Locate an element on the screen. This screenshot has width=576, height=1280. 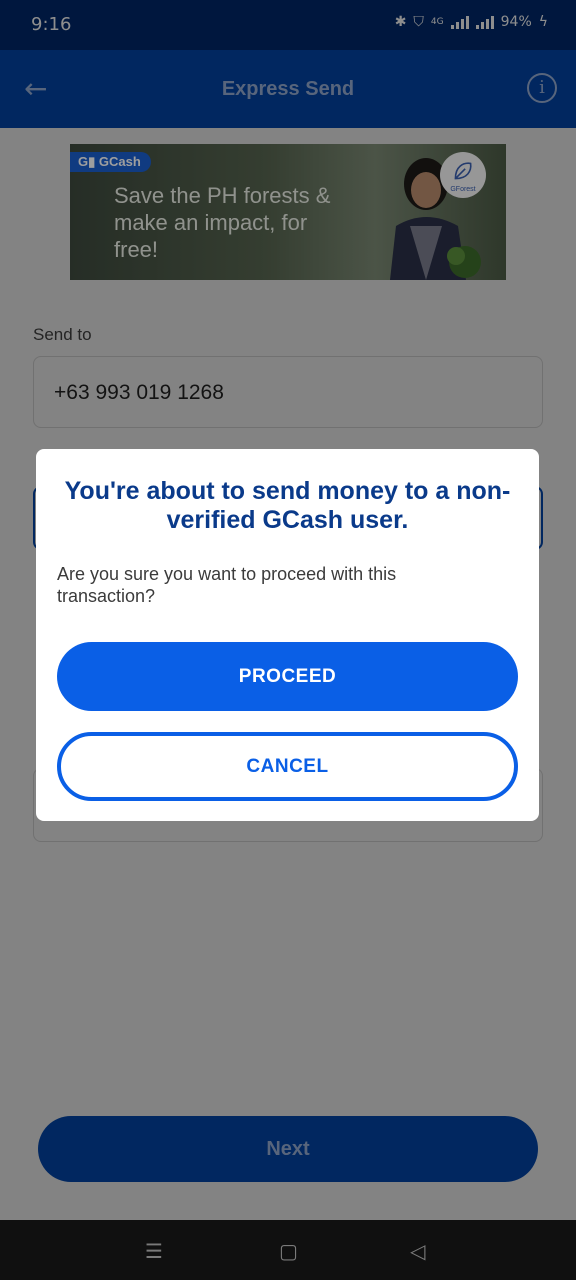
menu-icon: ☰ is located at coordinates (154, 1251).